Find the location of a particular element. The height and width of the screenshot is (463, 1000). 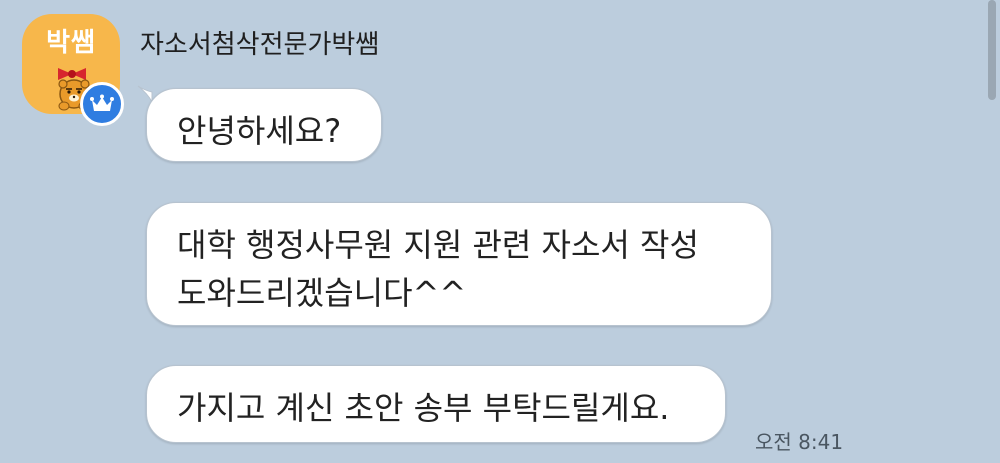

scrollbar is located at coordinates (992, 50).